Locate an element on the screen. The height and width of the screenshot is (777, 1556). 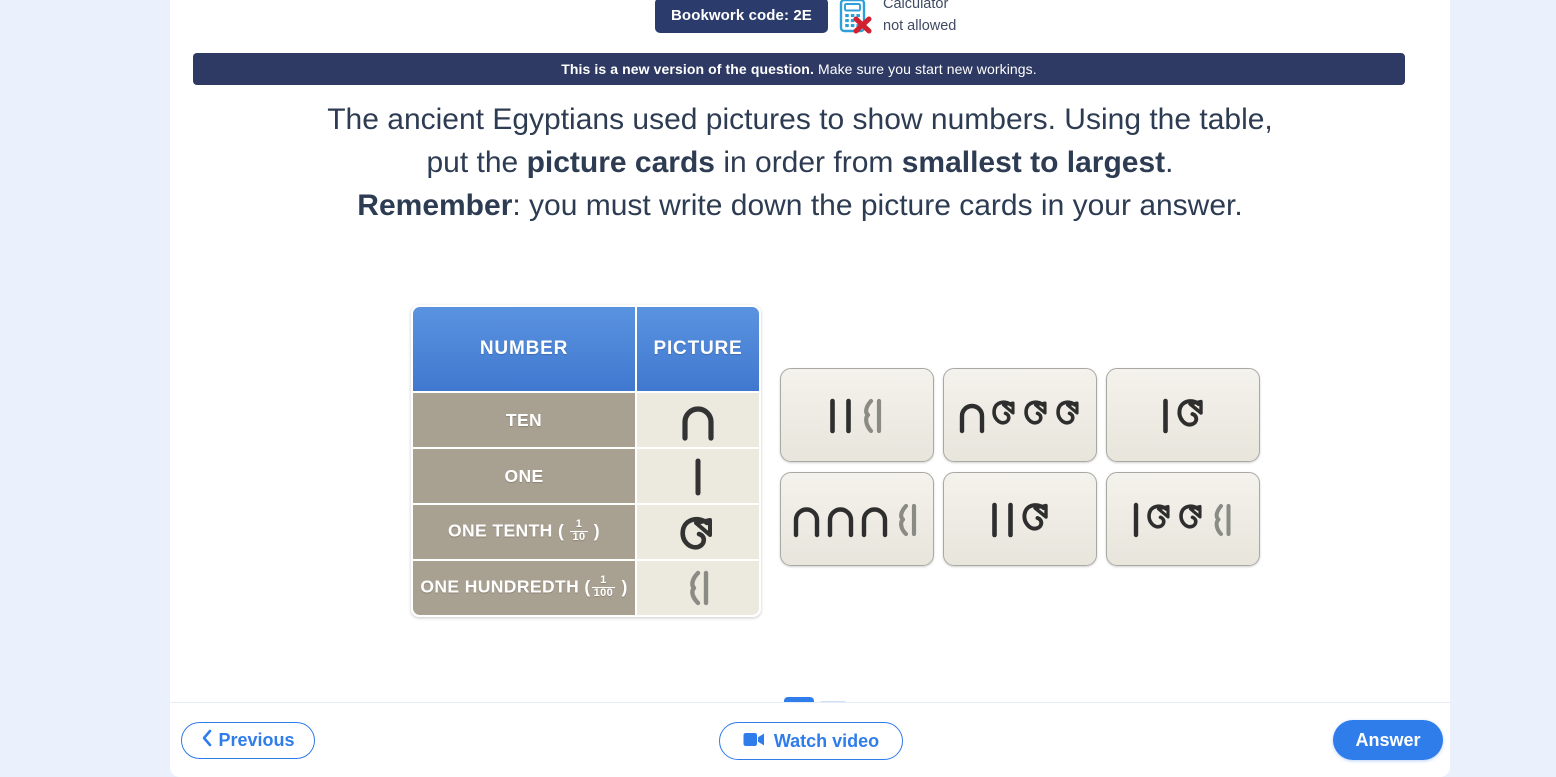
calculator-line-2: not allowed is located at coordinates (920, 25).